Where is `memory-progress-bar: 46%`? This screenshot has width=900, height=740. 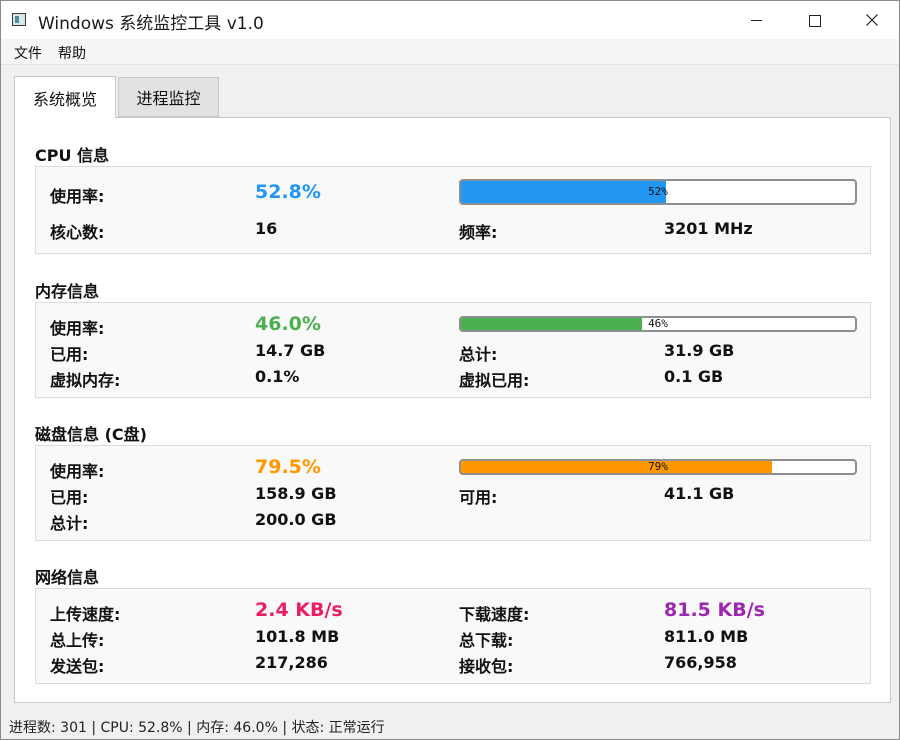
memory-progress-bar: 46% is located at coordinates (658, 324).